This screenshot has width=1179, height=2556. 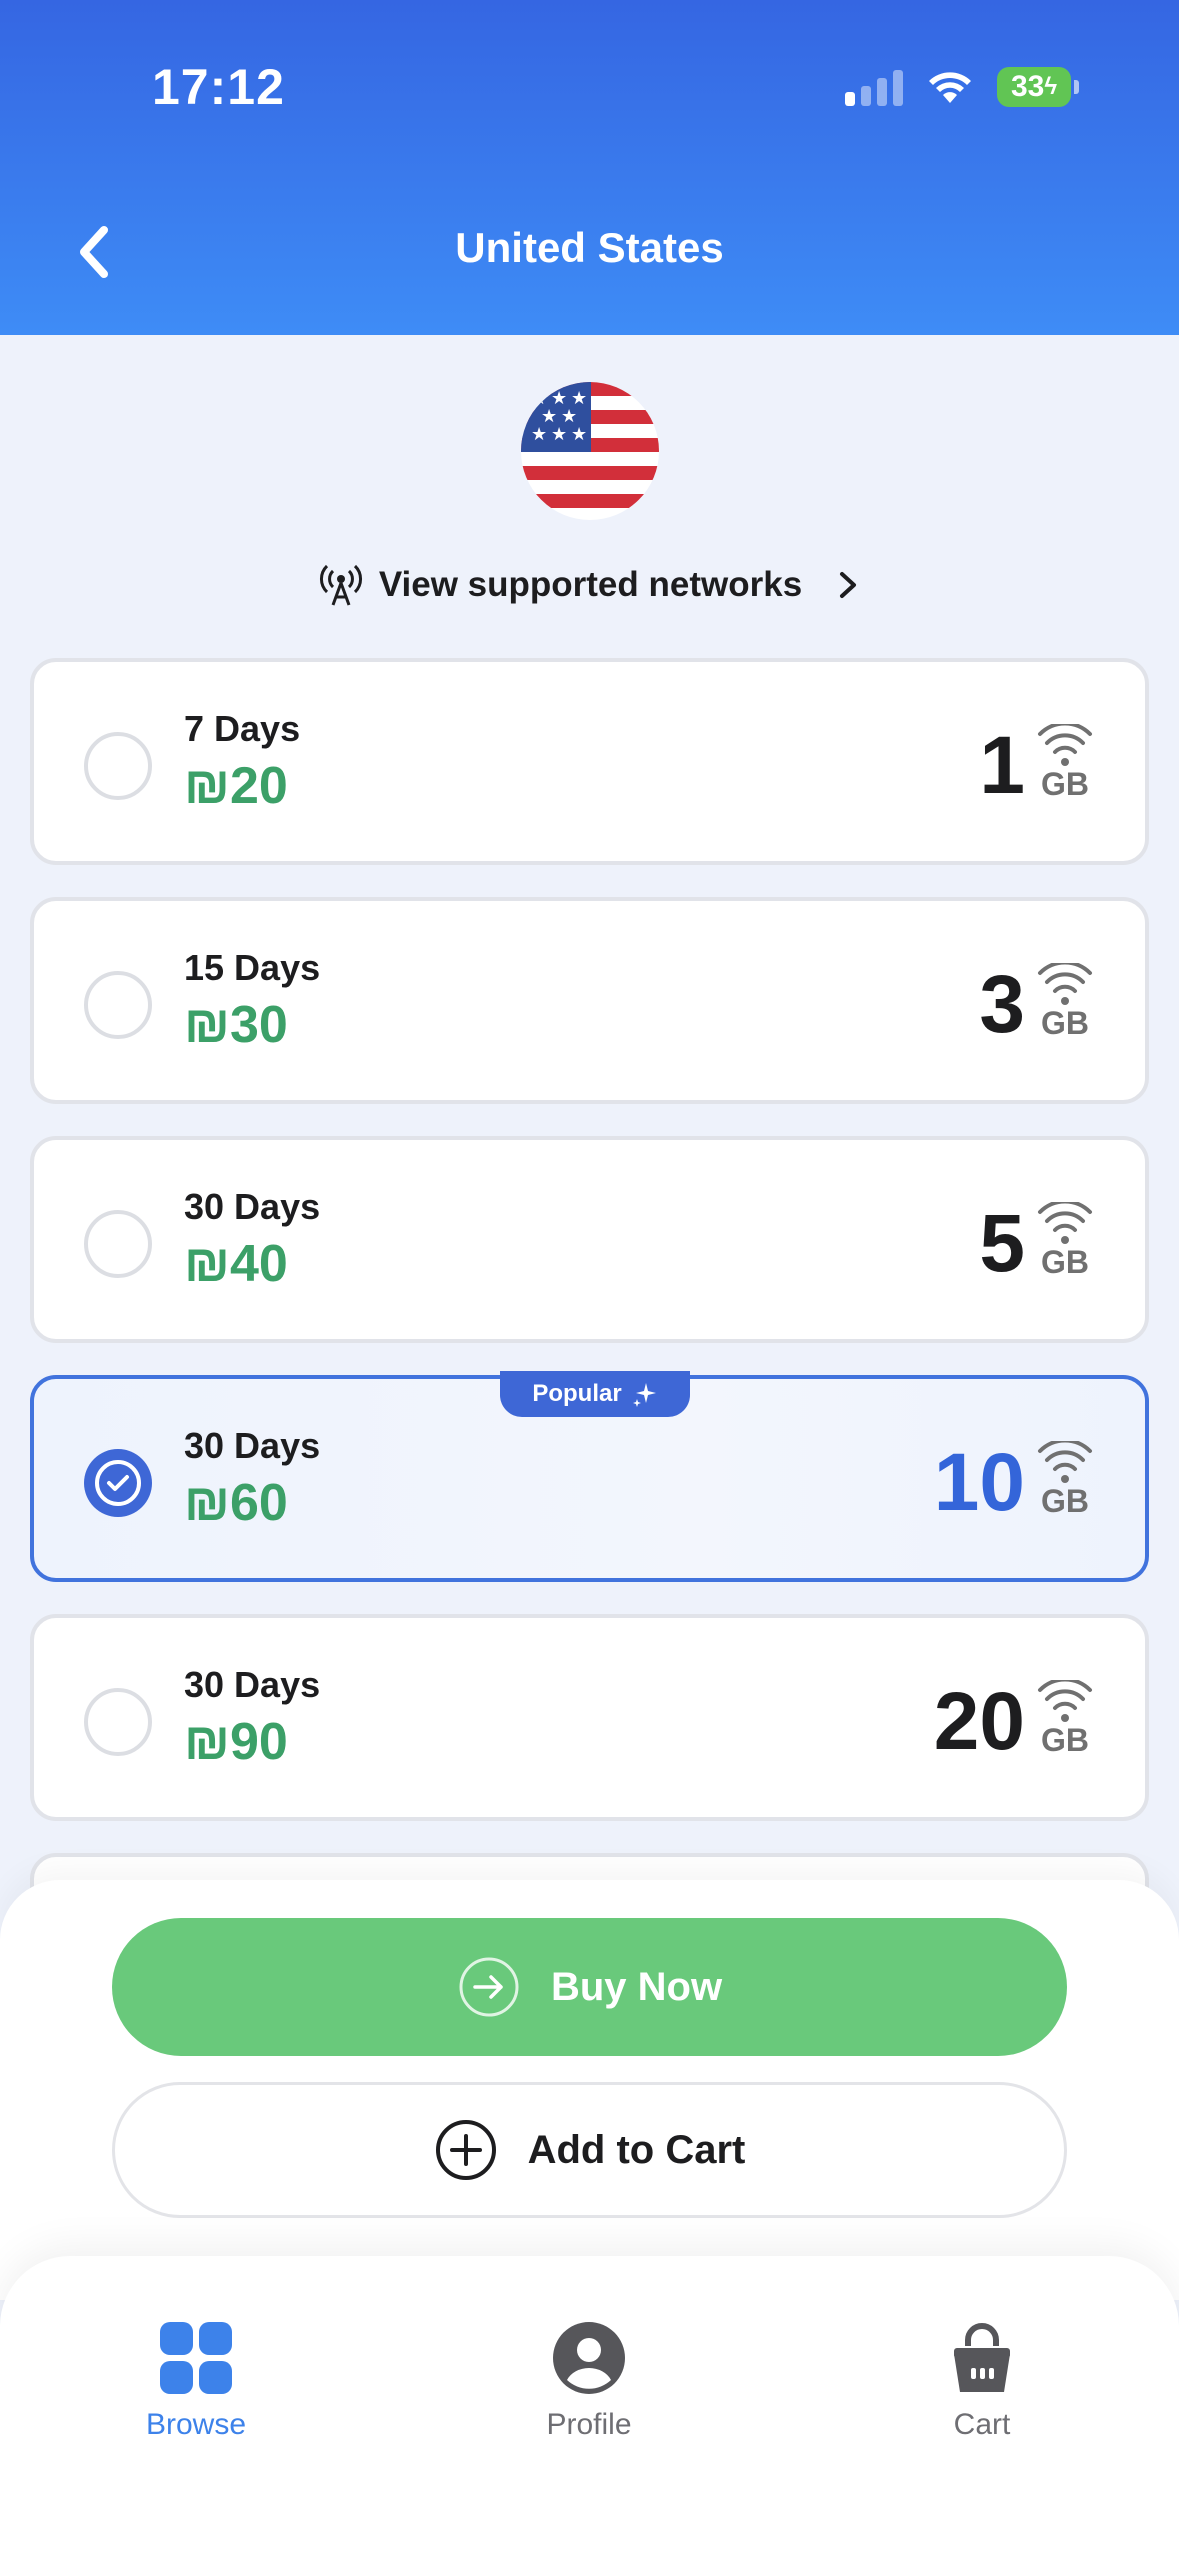 I want to click on chevron-right-icon, so click(x=848, y=585).